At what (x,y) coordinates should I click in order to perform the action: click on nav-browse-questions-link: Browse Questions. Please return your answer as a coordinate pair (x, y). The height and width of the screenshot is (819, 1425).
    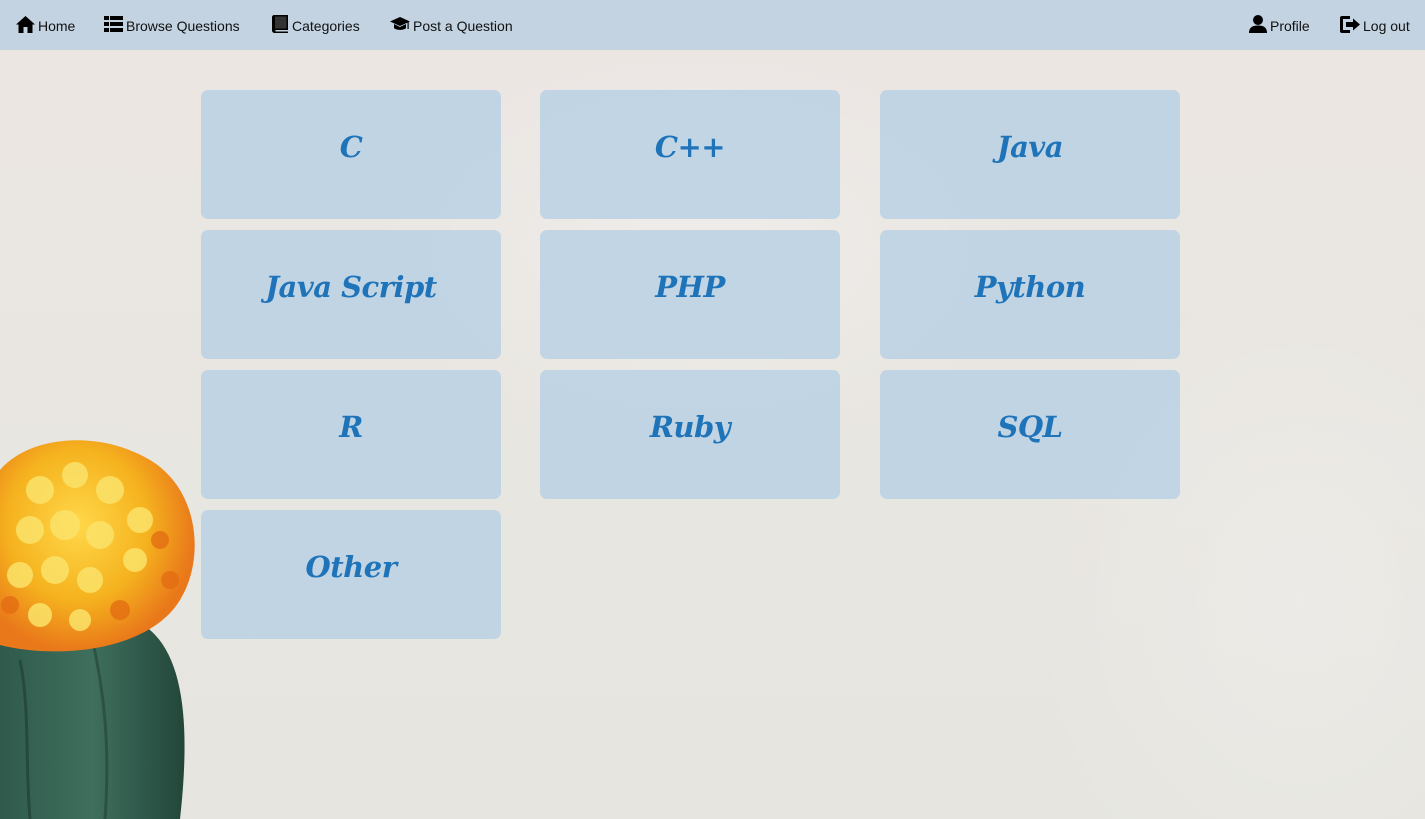
    Looking at the image, I should click on (172, 24).